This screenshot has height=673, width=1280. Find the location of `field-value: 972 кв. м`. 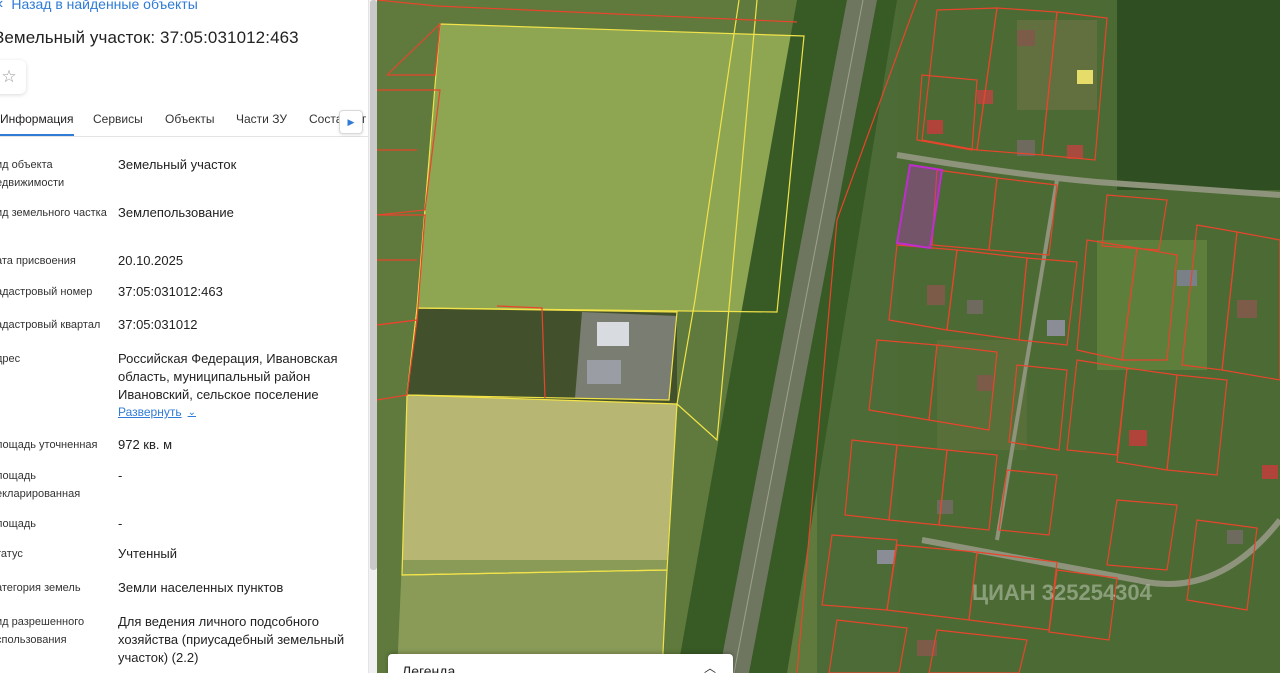

field-value: 972 кв. м is located at coordinates (145, 444).